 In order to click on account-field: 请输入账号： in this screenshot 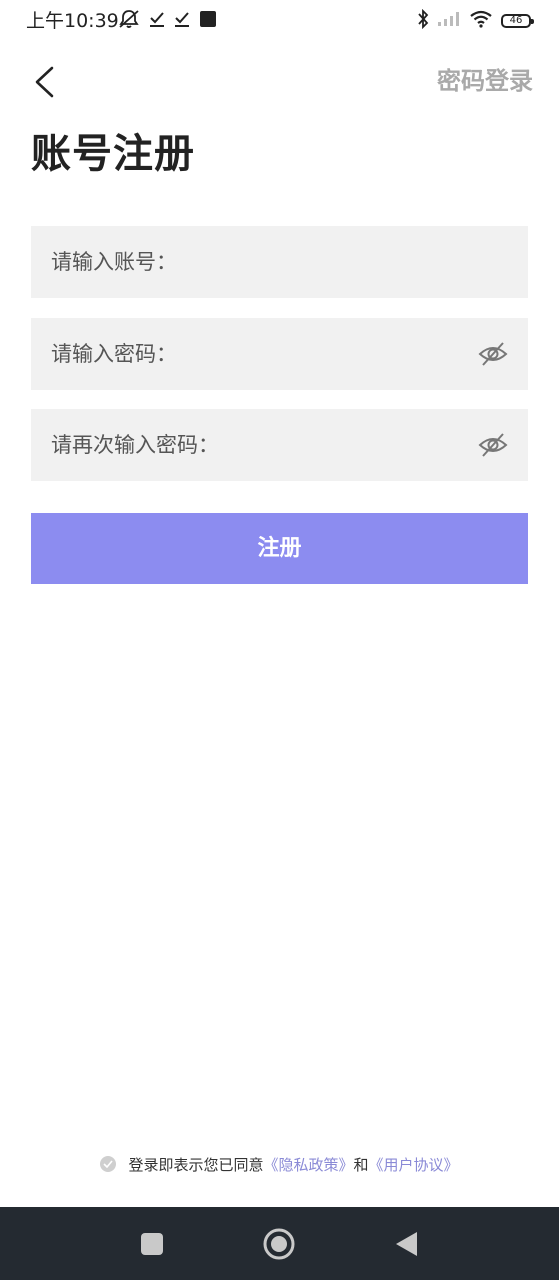, I will do `click(279, 262)`.